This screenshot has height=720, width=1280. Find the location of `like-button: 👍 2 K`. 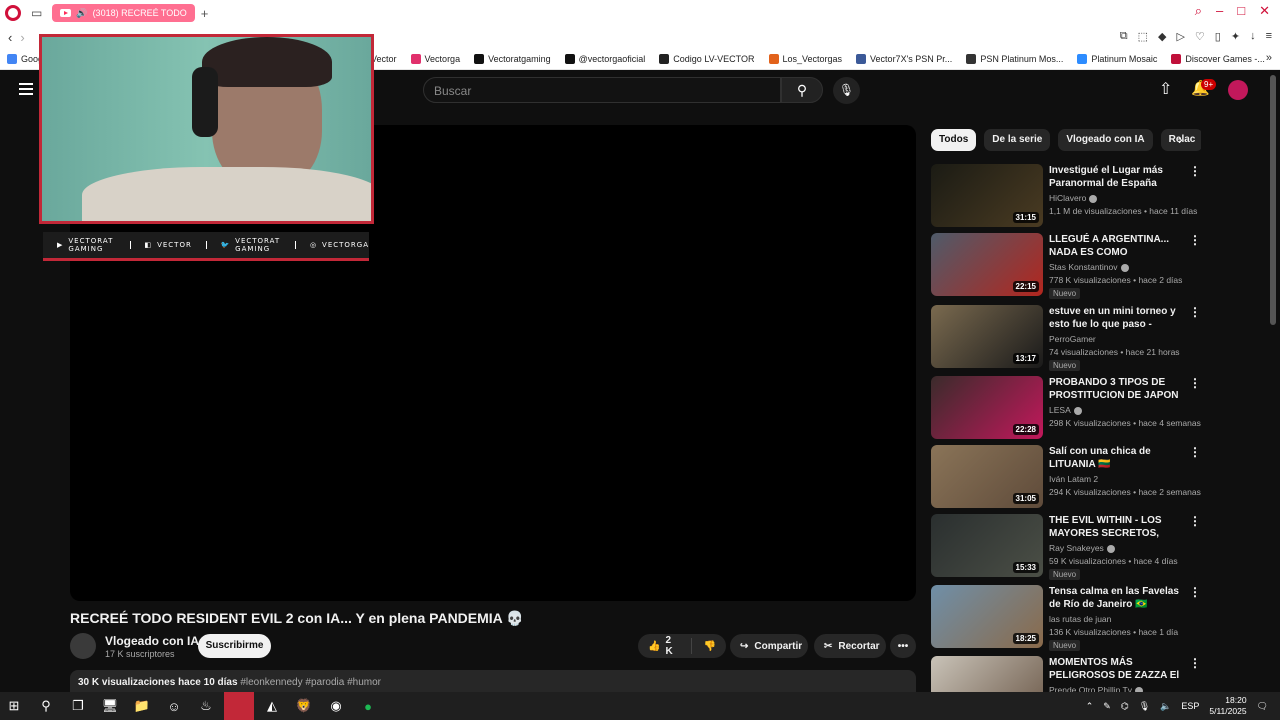

like-button: 👍 2 K is located at coordinates (663, 646).